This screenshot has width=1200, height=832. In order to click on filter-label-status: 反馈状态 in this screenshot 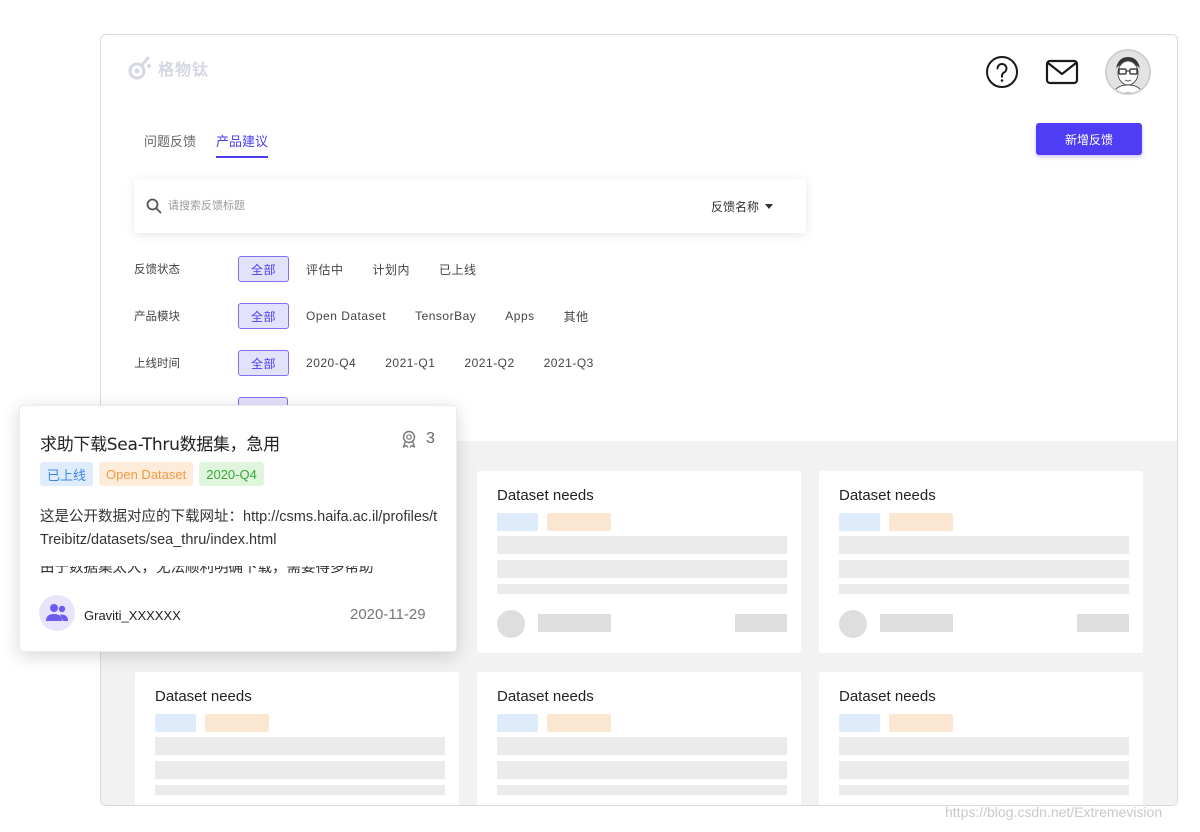, I will do `click(157, 270)`.